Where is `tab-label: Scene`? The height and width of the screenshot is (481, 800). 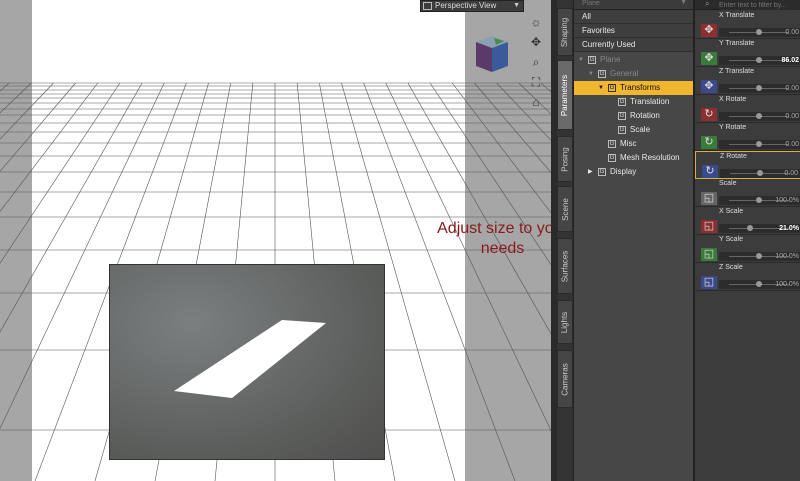
tab-label: Scene is located at coordinates (565, 209).